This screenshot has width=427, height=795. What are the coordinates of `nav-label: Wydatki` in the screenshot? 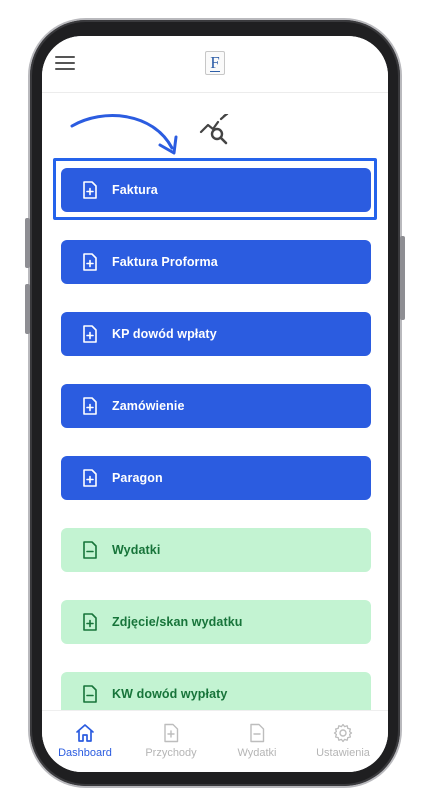 It's located at (257, 753).